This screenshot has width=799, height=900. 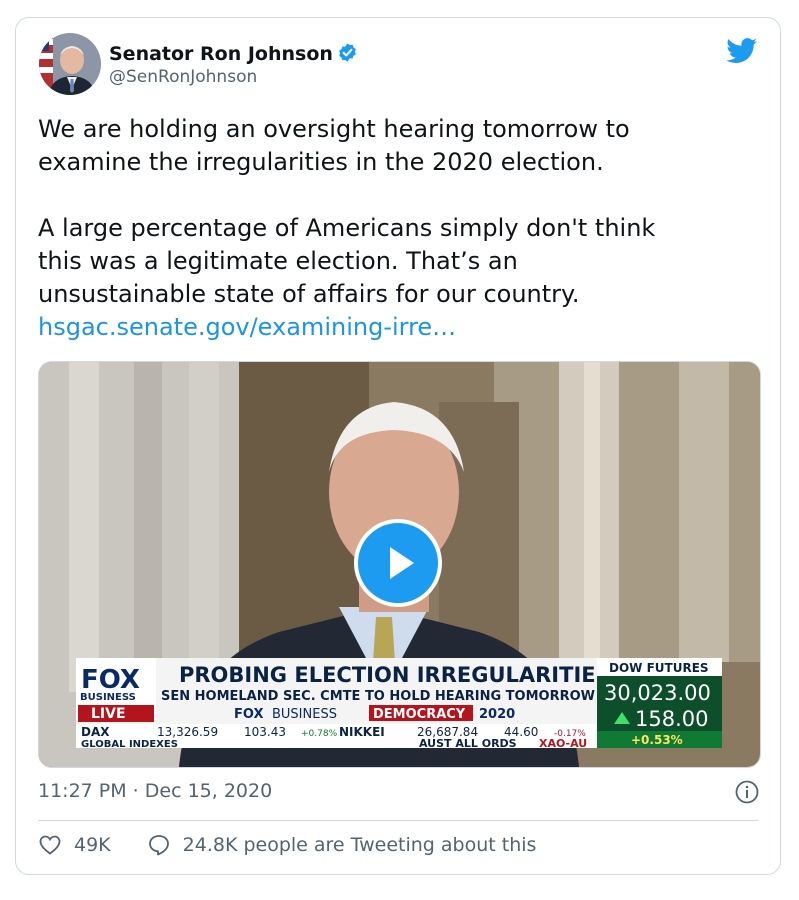 What do you see at coordinates (221, 54) in the screenshot?
I see `author-name-text: Senator Ron Johnson` at bounding box center [221, 54].